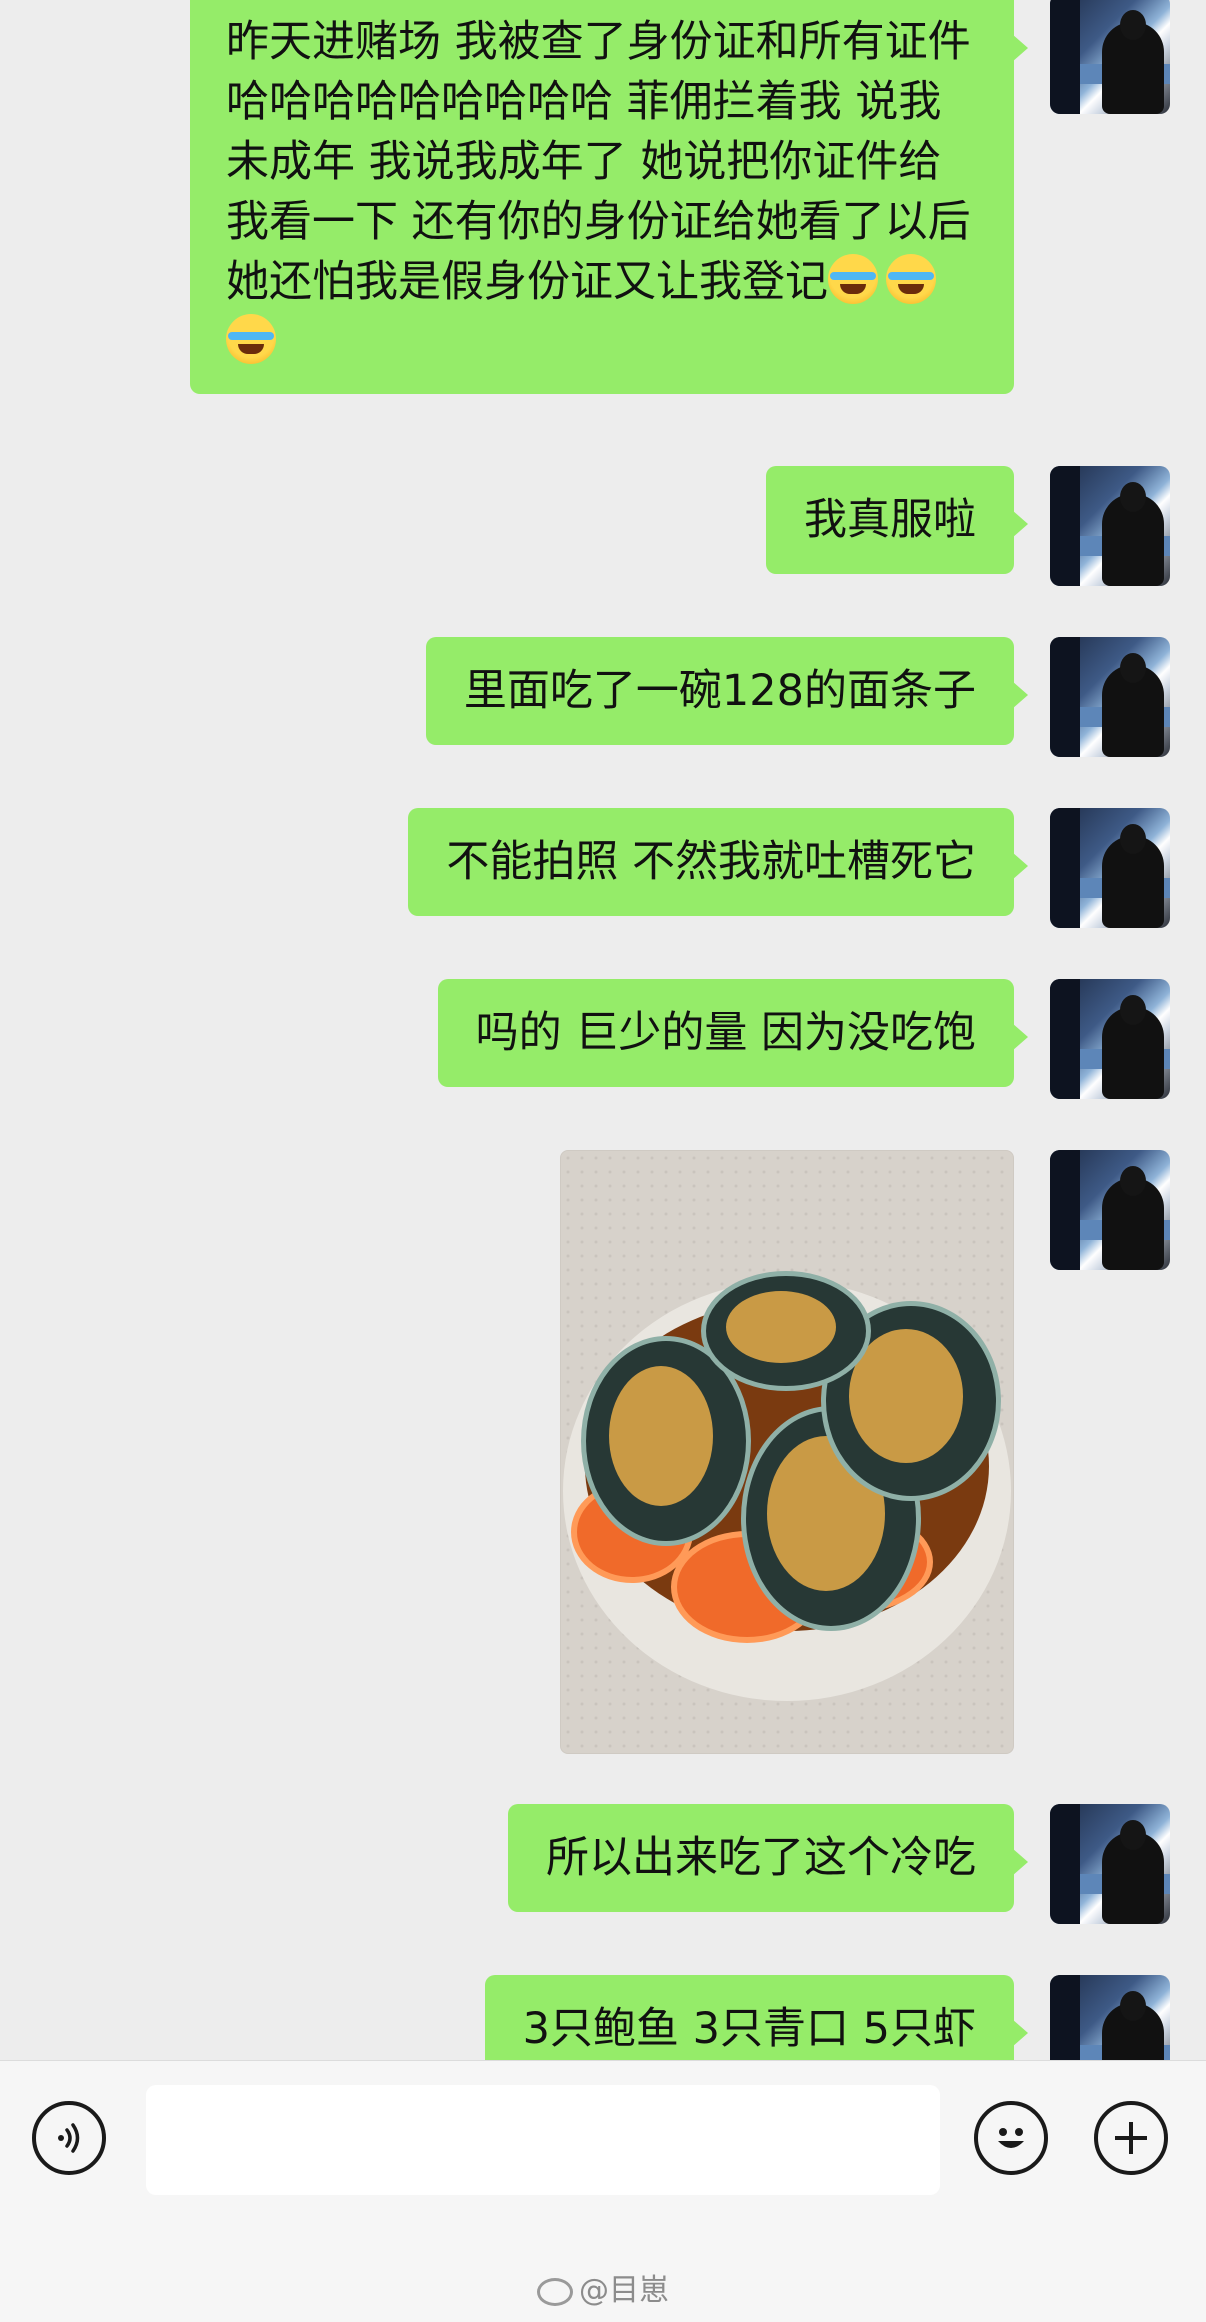  What do you see at coordinates (624, 2290) in the screenshot?
I see `watermark-text: @目崽` at bounding box center [624, 2290].